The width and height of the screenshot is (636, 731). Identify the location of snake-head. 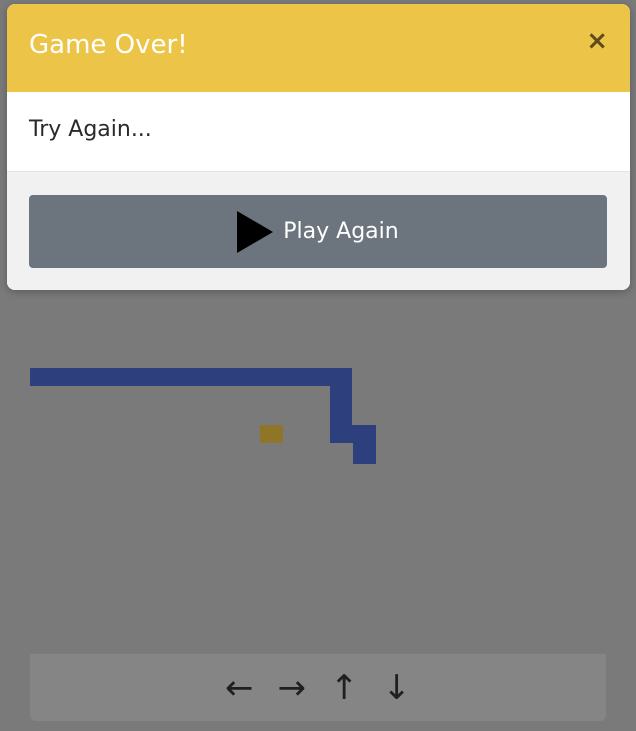
(364, 444).